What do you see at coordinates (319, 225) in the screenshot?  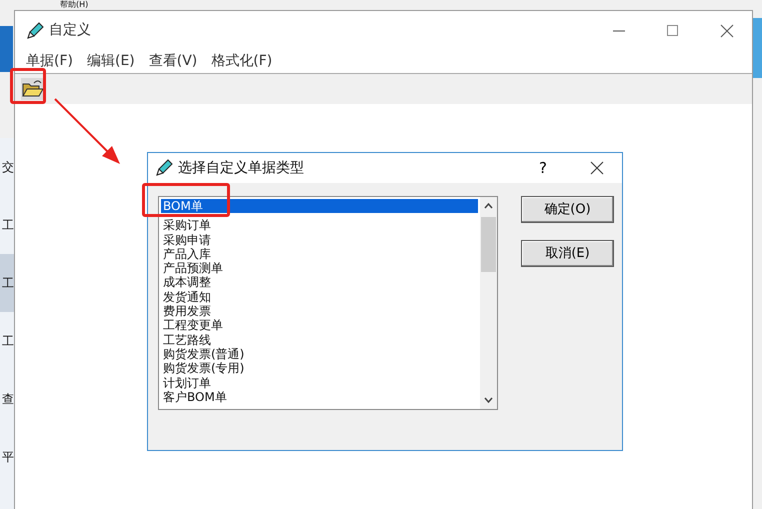 I see `list-item: 采购订单` at bounding box center [319, 225].